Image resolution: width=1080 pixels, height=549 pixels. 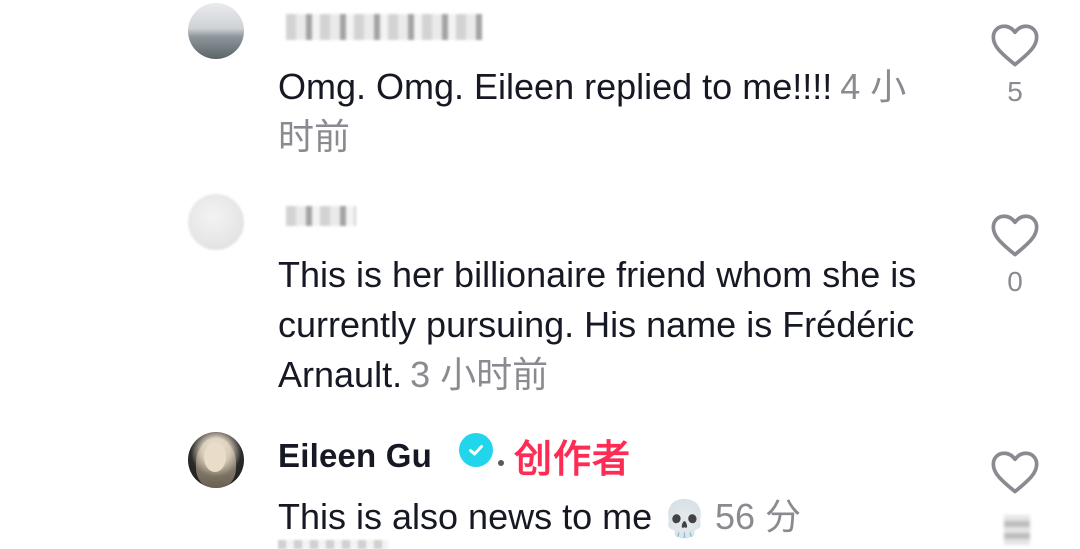 I want to click on comment-timestamp: 56 分, so click(x=758, y=516).